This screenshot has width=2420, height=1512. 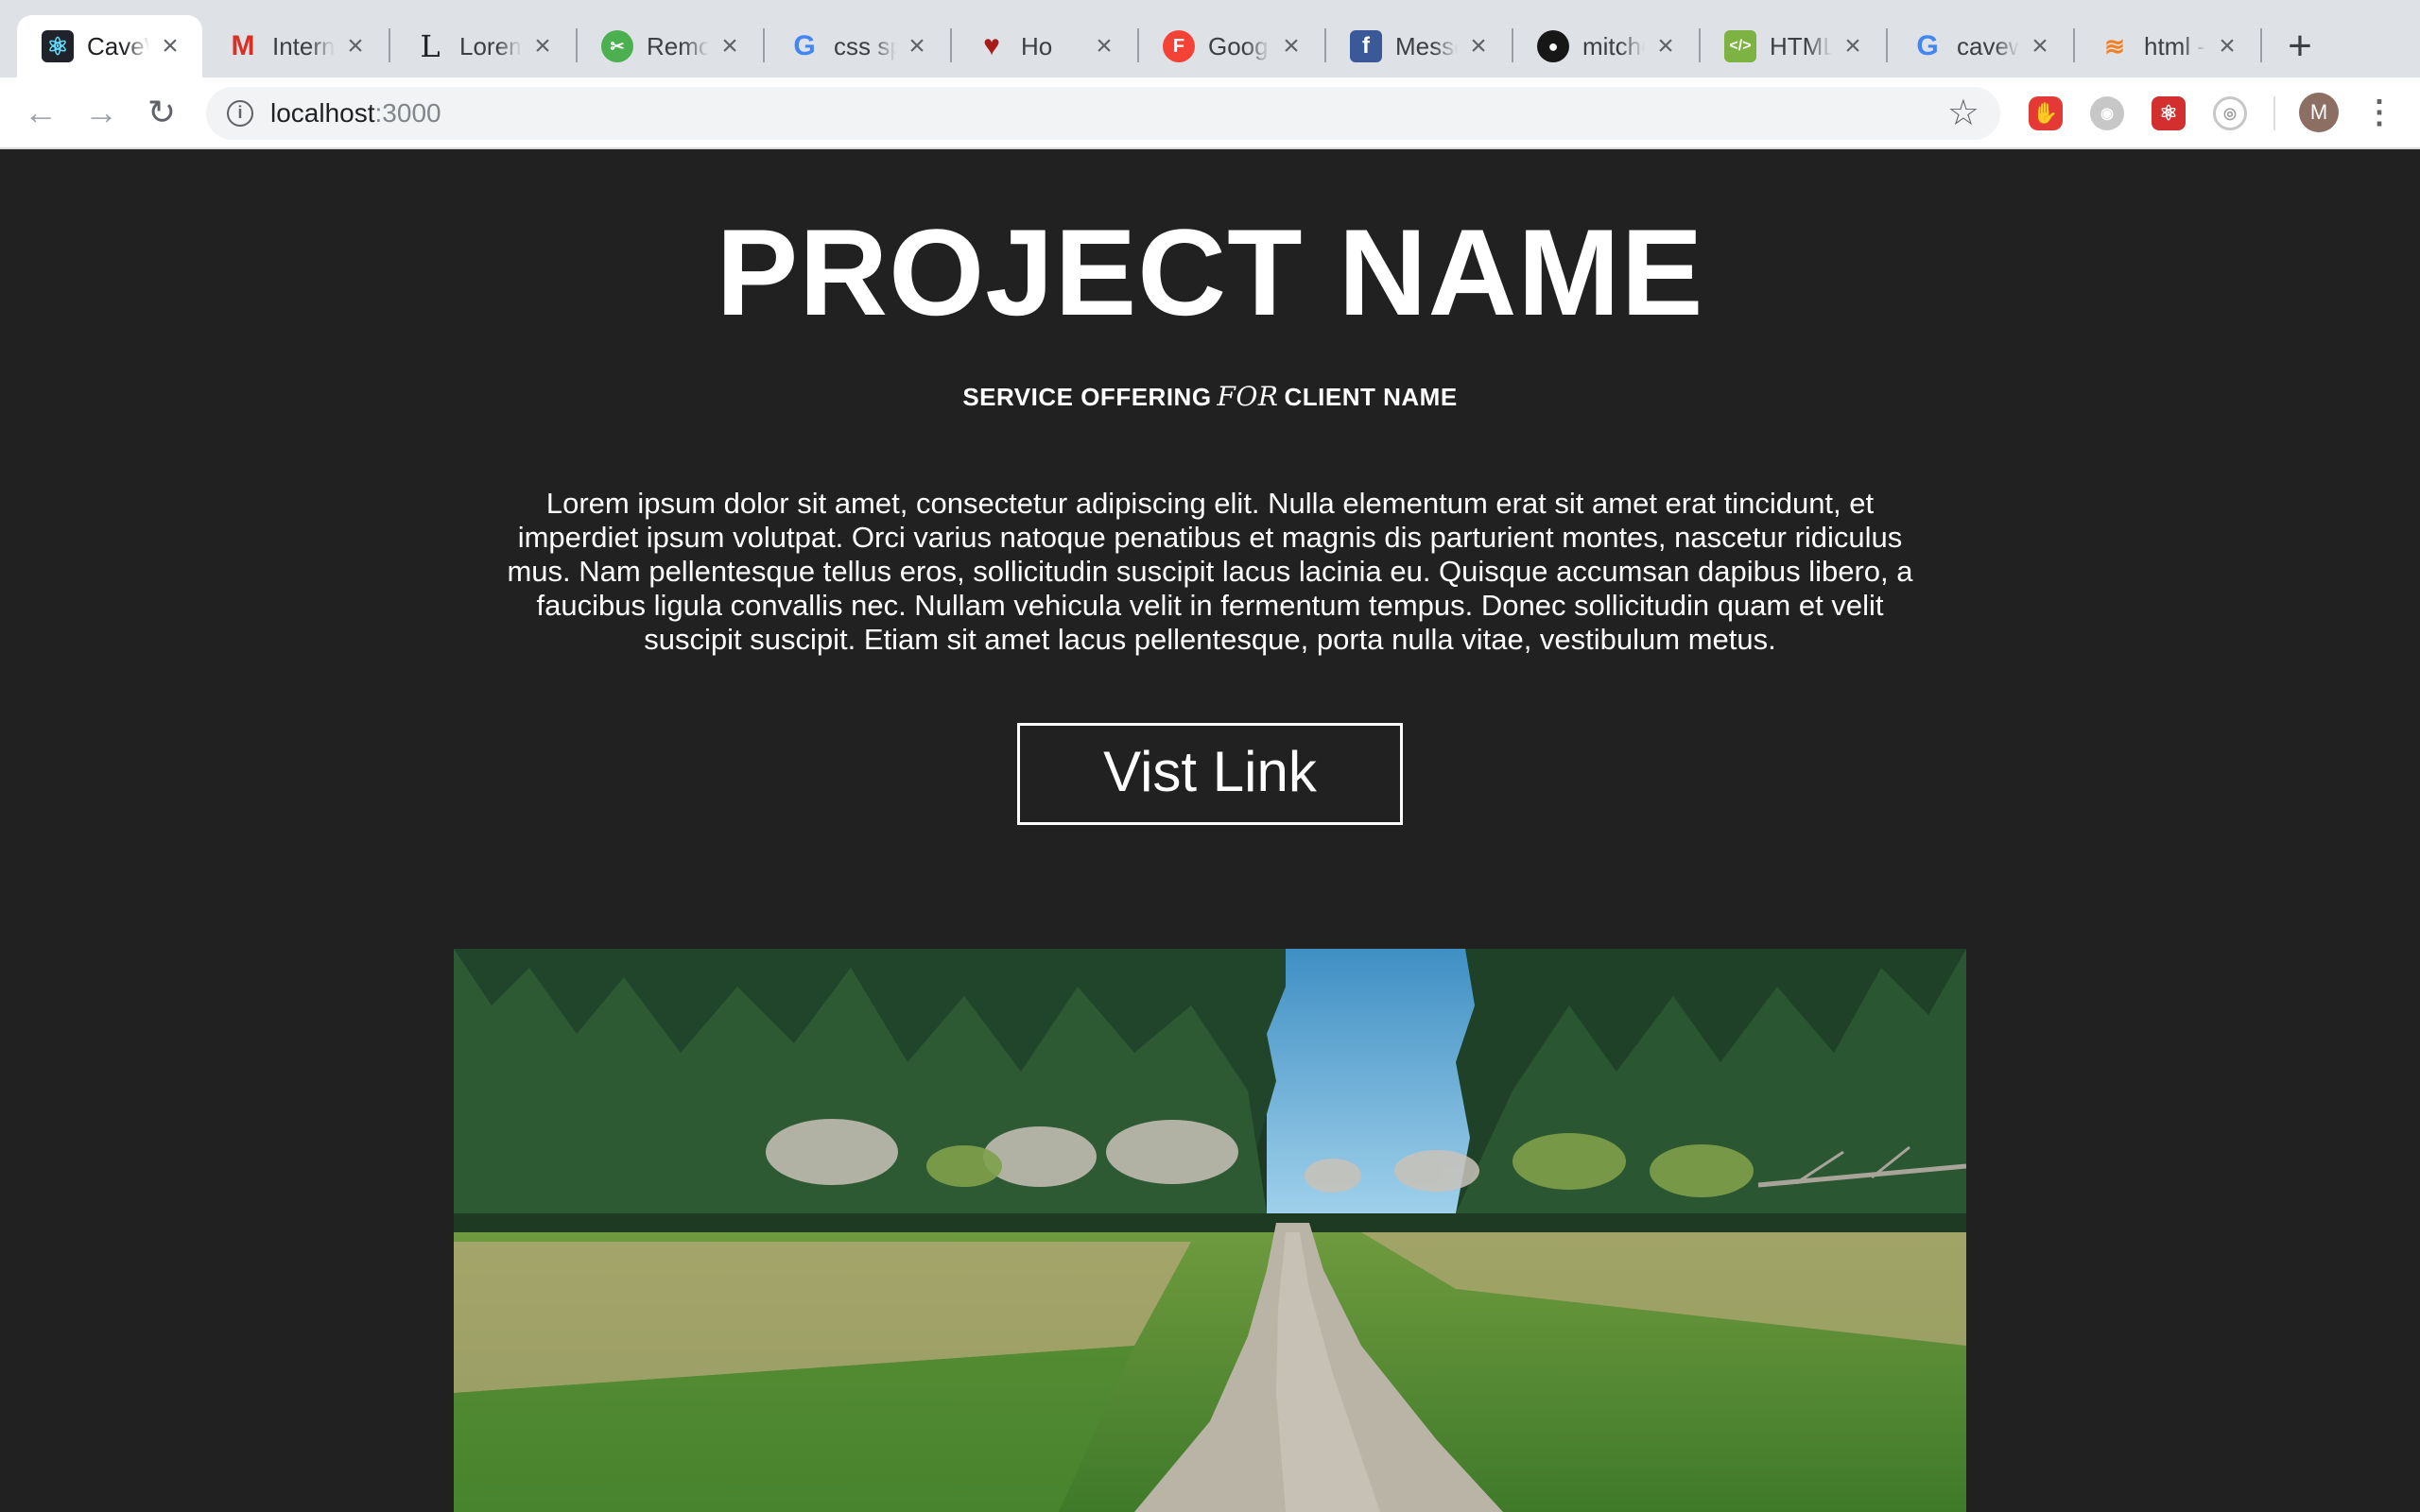 I want to click on for-text: FOR, so click(x=1248, y=396).